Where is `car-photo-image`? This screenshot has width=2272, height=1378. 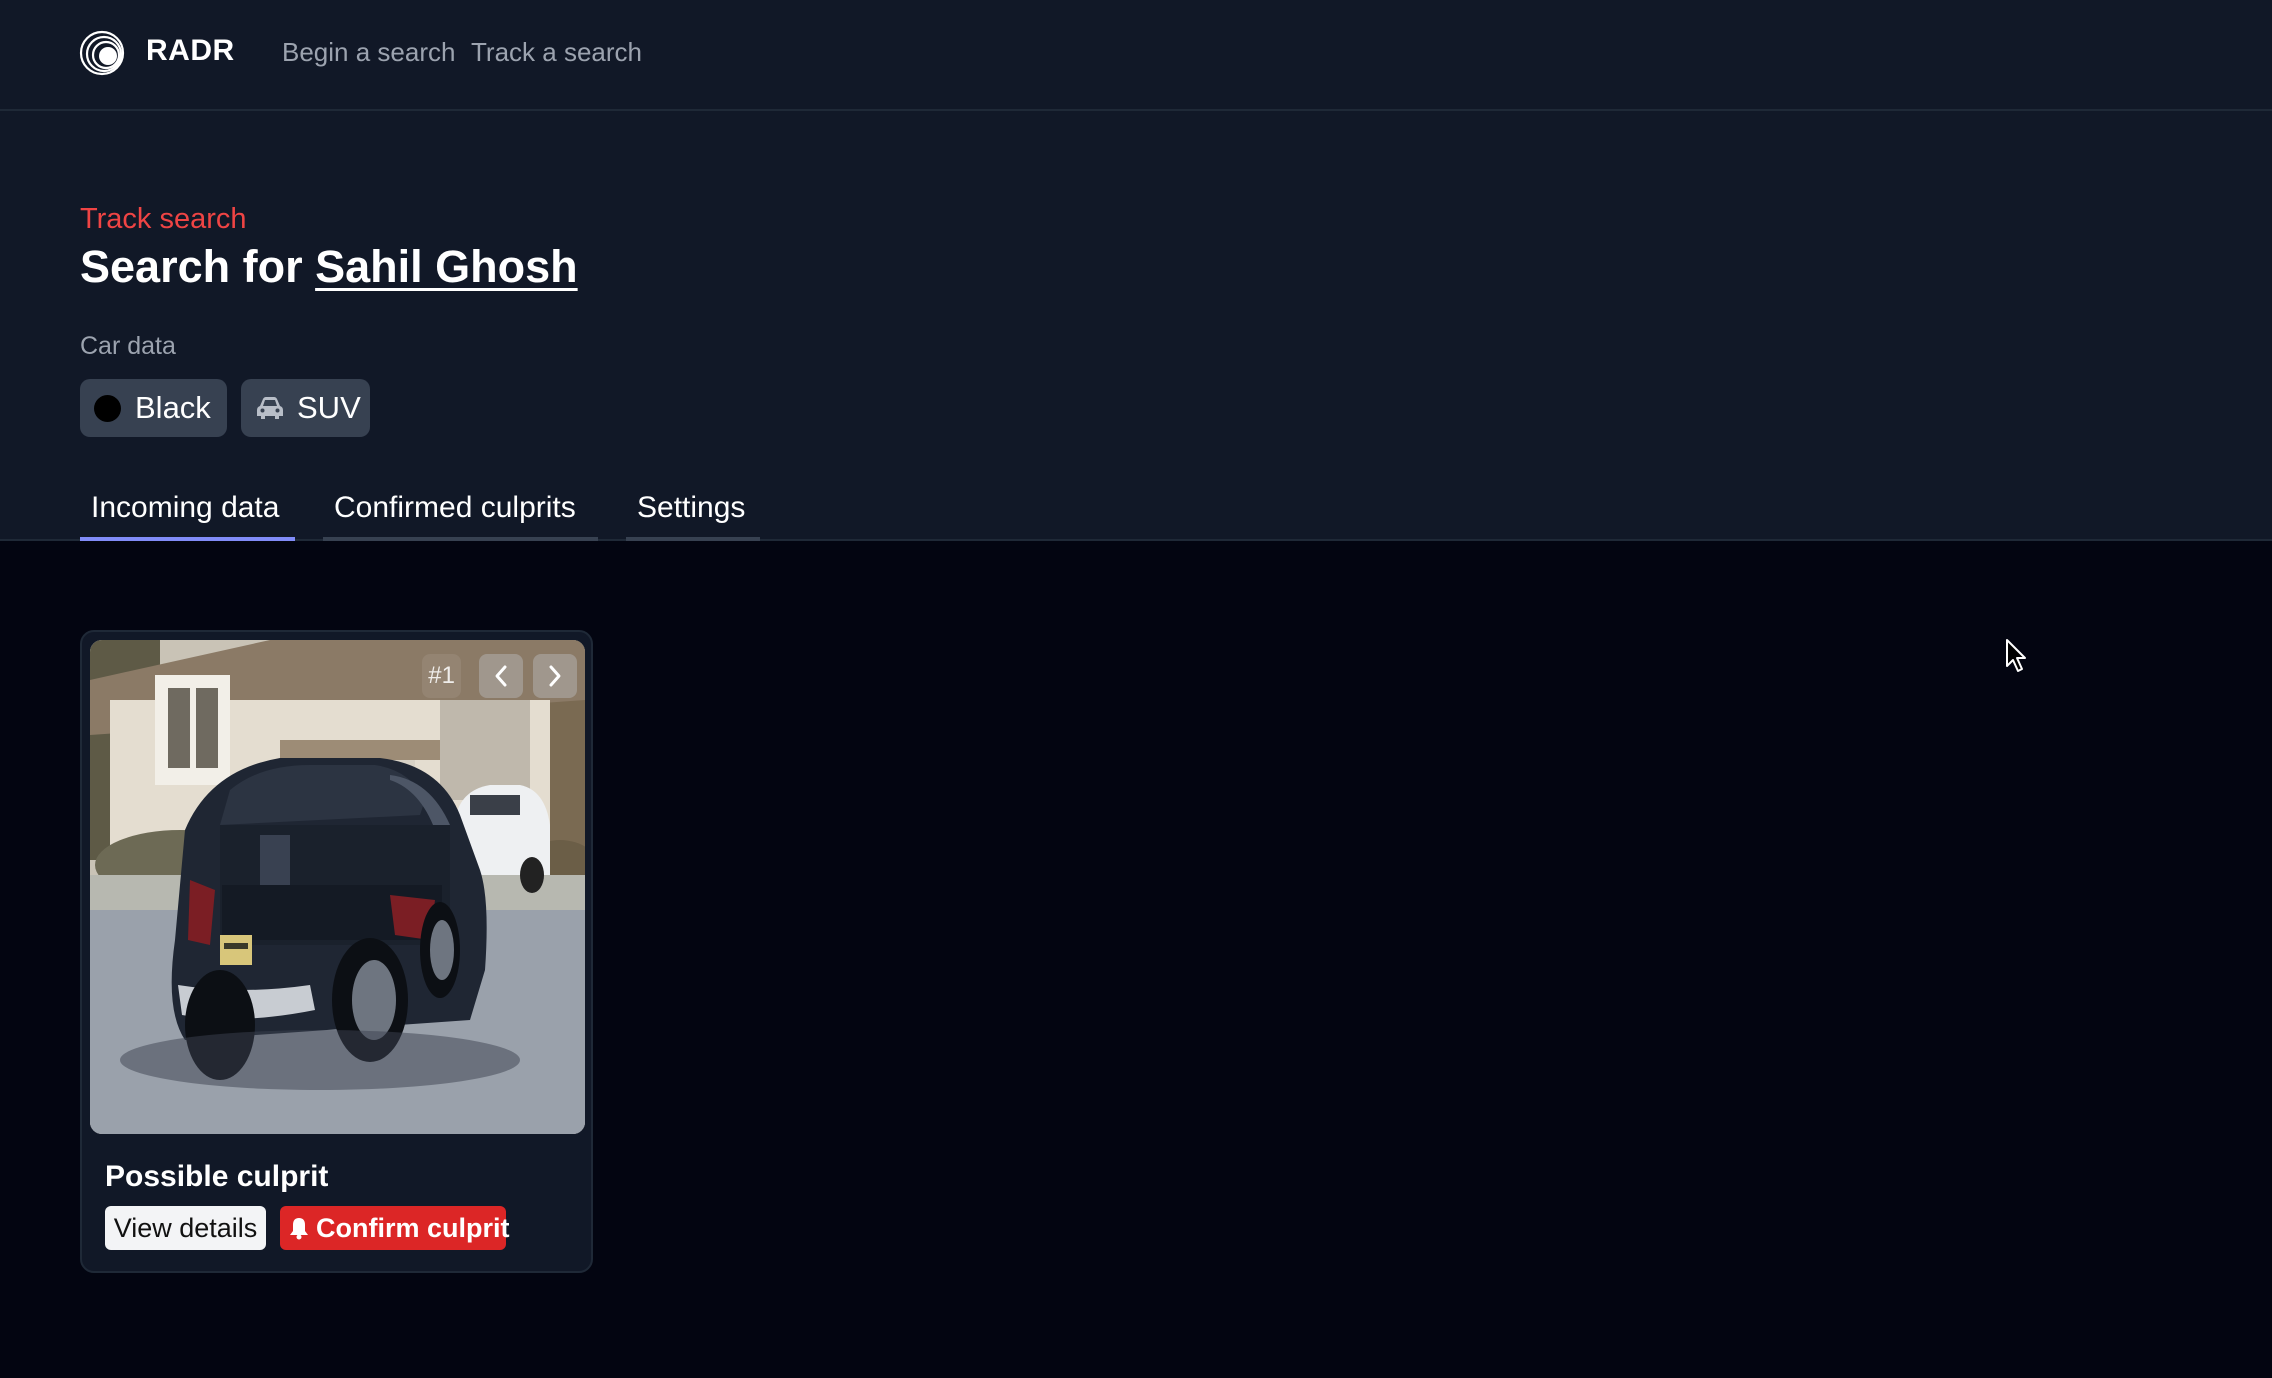 car-photo-image is located at coordinates (337, 887).